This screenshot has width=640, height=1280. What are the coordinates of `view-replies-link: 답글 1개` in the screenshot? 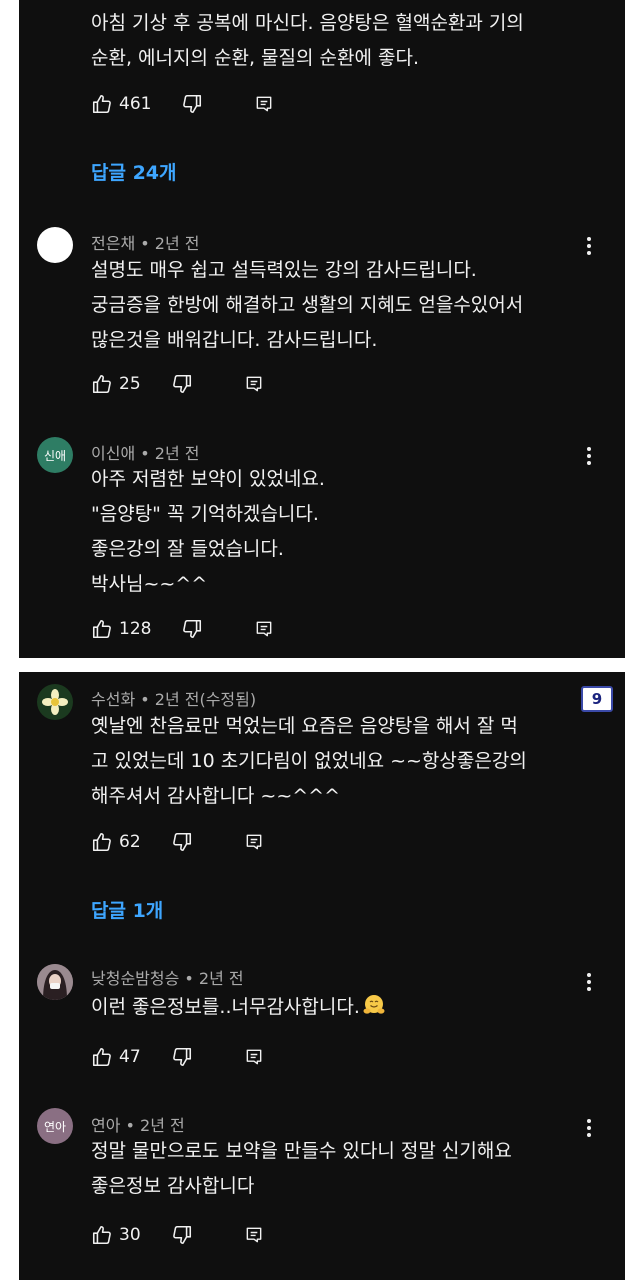 It's located at (127, 909).